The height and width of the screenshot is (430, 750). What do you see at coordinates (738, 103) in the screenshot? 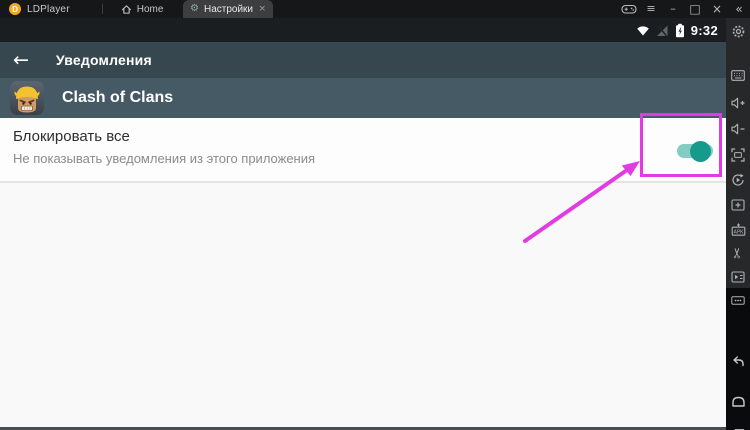
I see `sidebar-volume-up-icon` at bounding box center [738, 103].